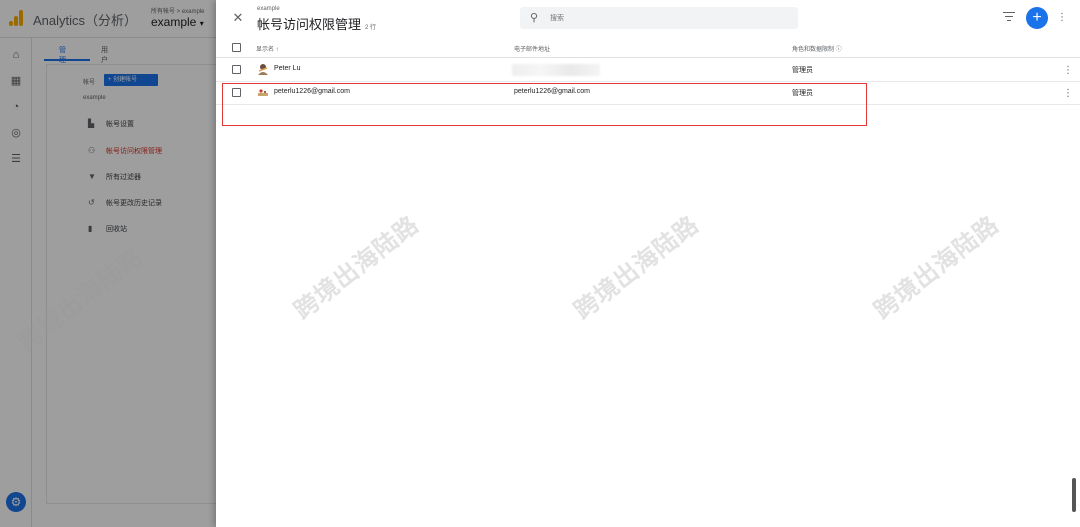 This screenshot has height=527, width=1080. I want to click on page-title: 帐号访问权限管理 2 行, so click(316, 23).